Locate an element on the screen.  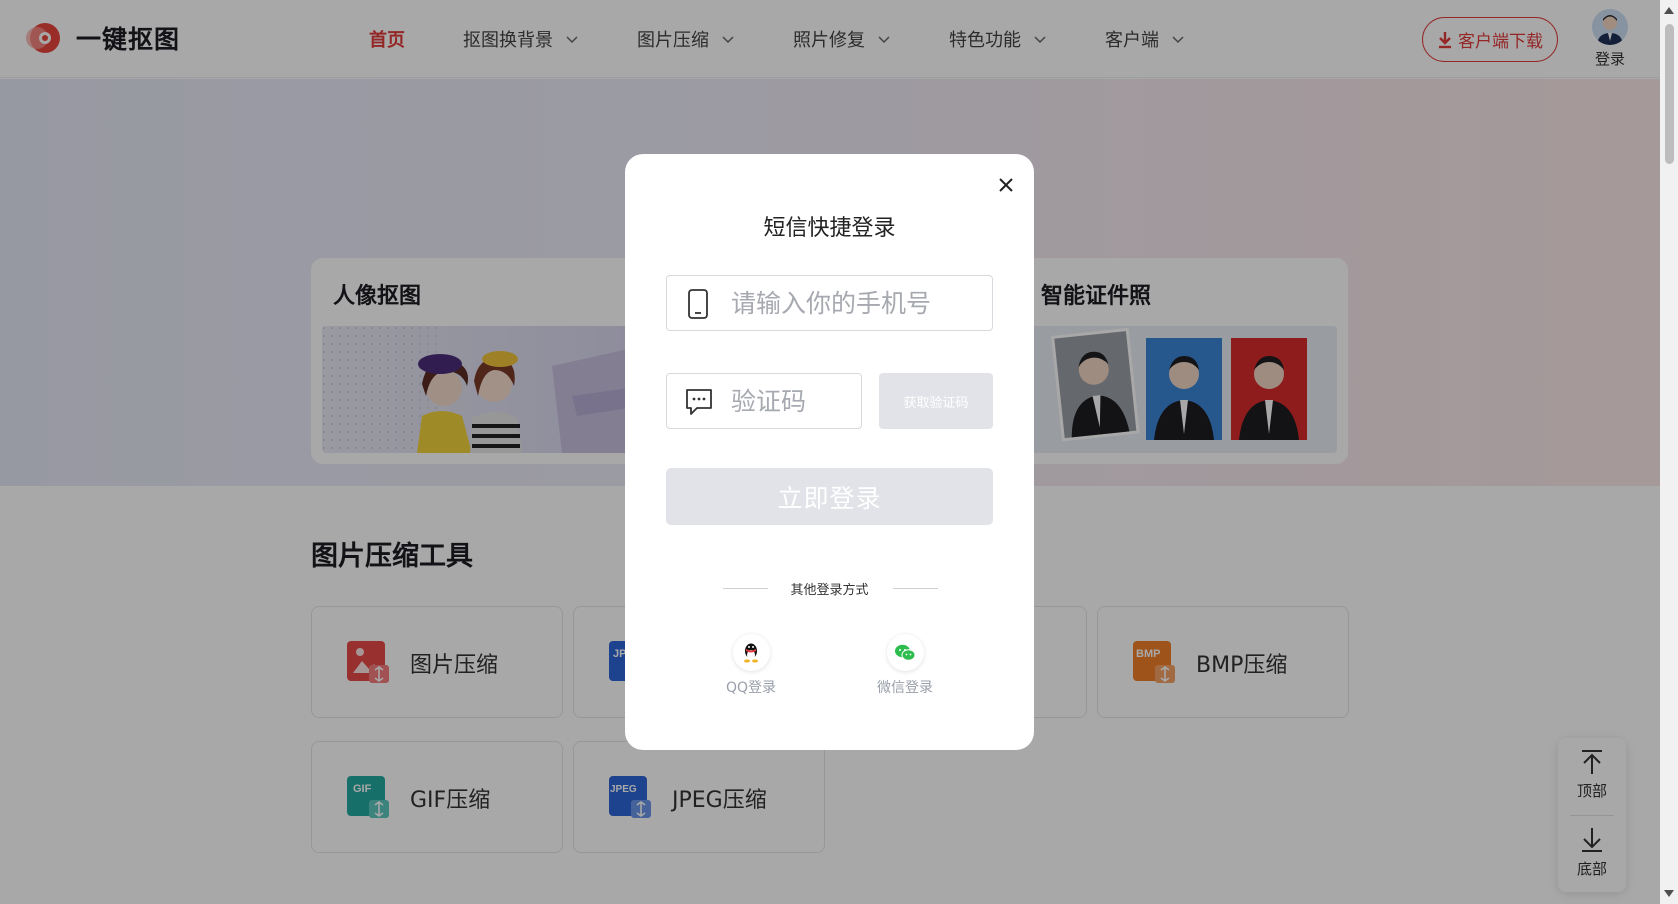
qq-login-button: QQ登录 is located at coordinates (751, 665).